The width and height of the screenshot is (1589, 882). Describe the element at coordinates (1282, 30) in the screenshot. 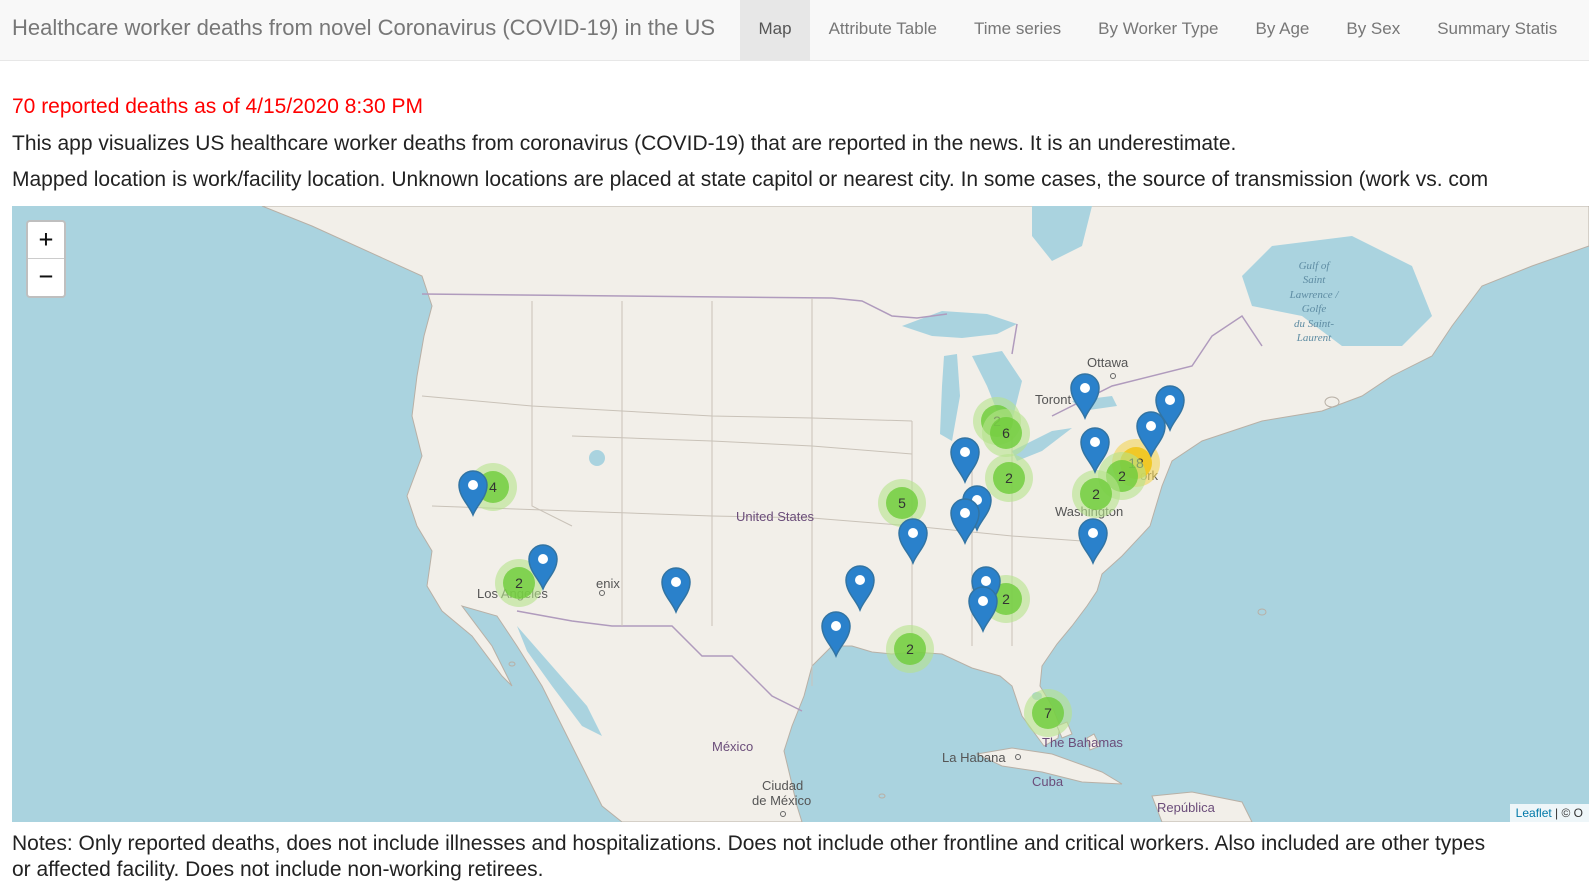

I see `tab-by-age: By Age` at that location.